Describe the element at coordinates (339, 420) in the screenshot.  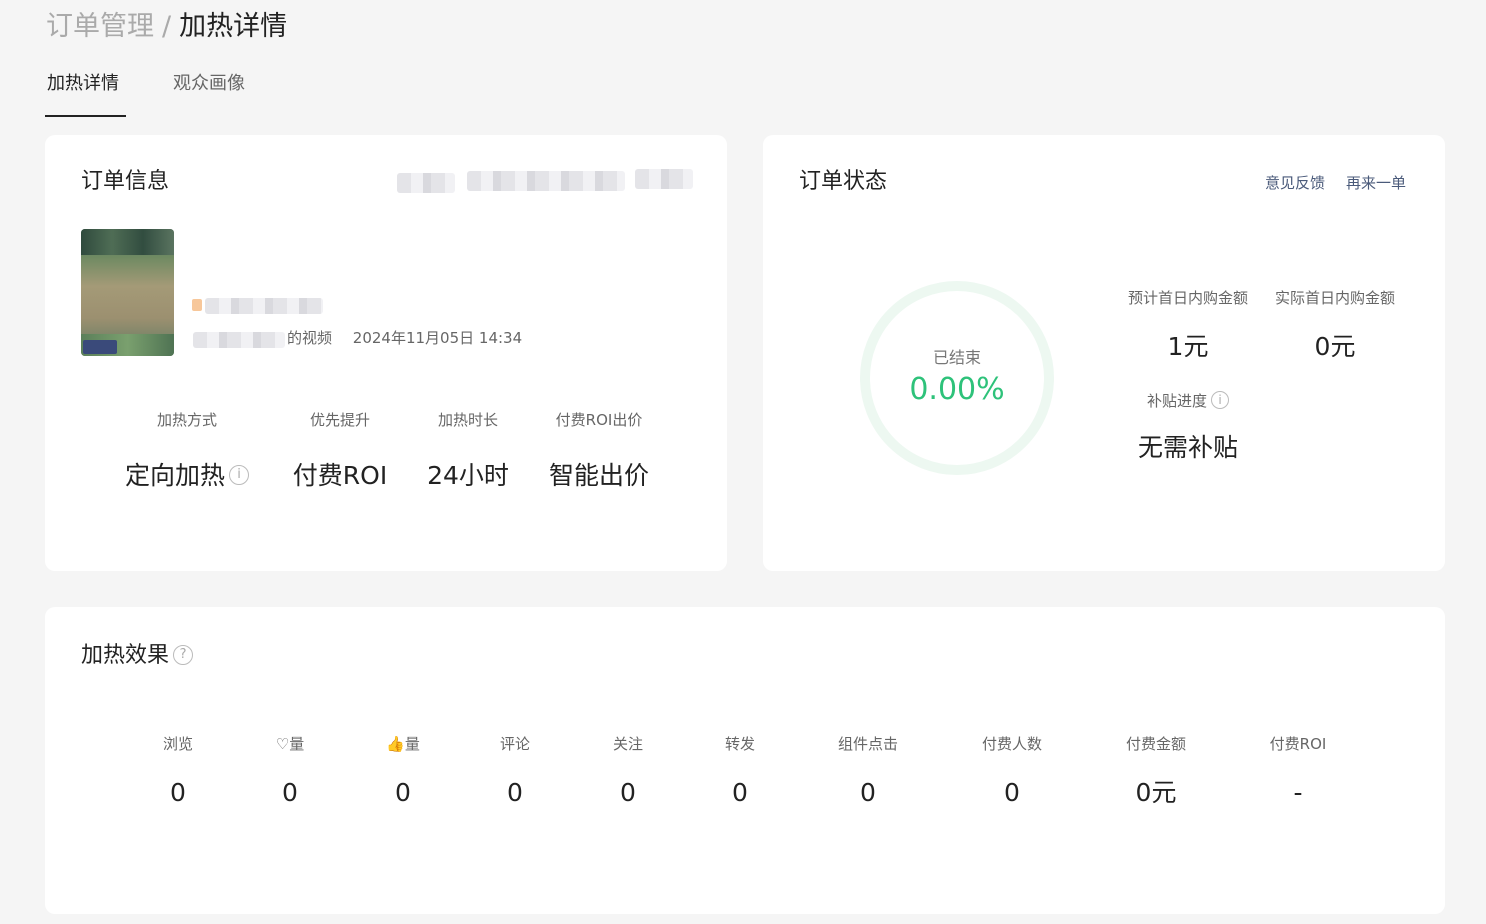
I see `stat-label: 优先提升` at that location.